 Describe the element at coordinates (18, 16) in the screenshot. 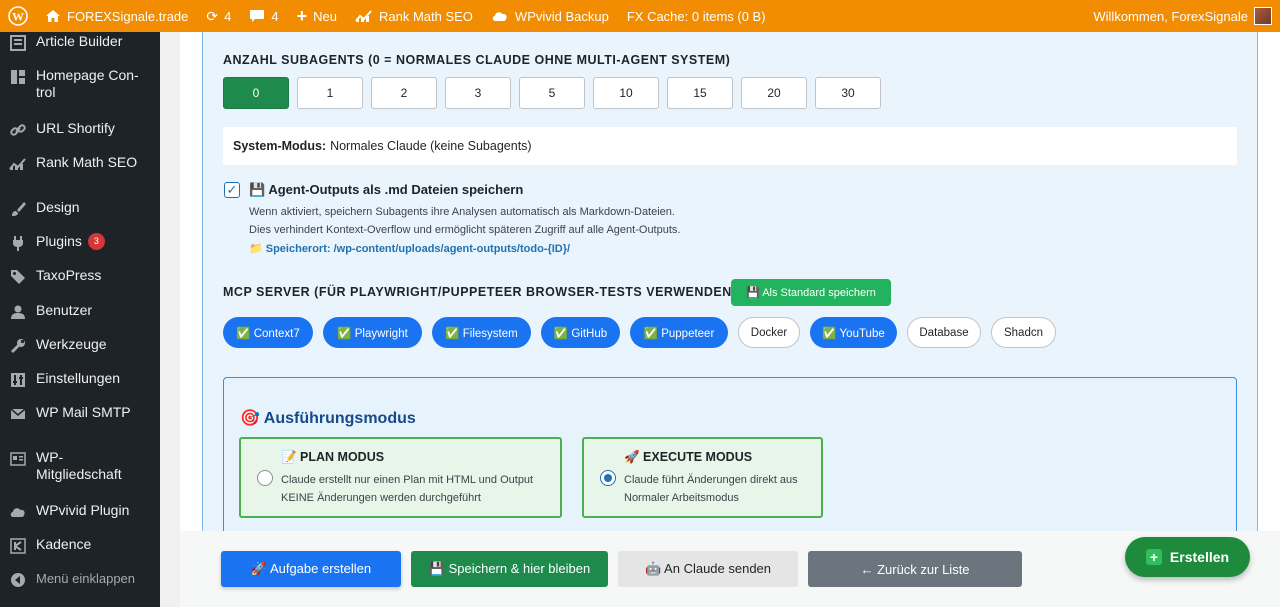

I see `wordpress-logo-icon: W` at that location.